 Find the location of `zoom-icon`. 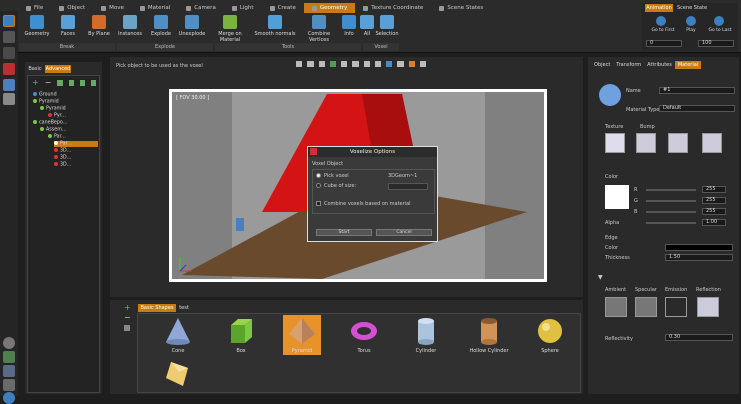

zoom-icon is located at coordinates (344, 64).